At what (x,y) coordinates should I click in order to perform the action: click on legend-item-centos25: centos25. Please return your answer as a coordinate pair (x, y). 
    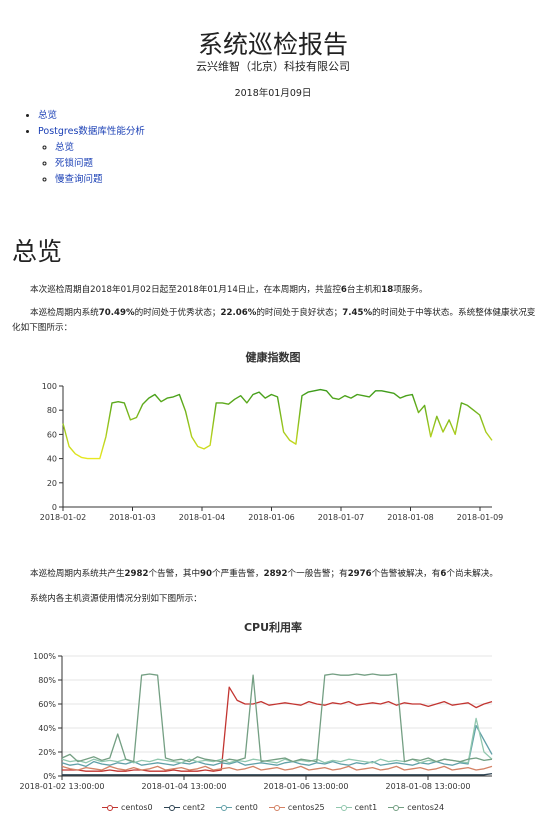
    Looking at the image, I should click on (296, 807).